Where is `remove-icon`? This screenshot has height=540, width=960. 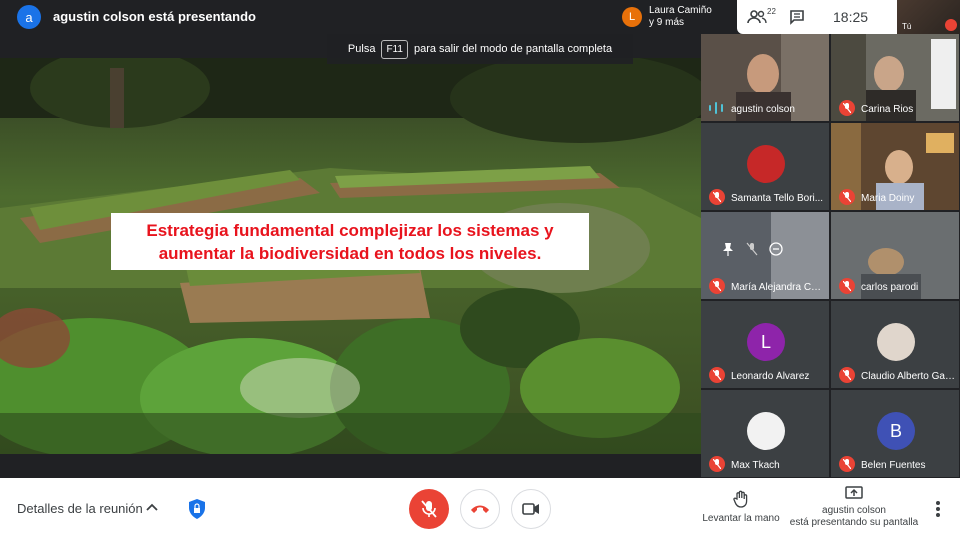 remove-icon is located at coordinates (776, 249).